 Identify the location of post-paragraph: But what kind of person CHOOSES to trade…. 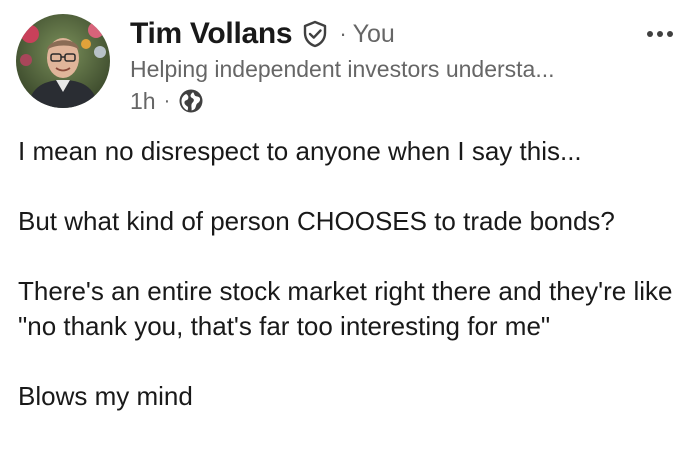
(316, 221).